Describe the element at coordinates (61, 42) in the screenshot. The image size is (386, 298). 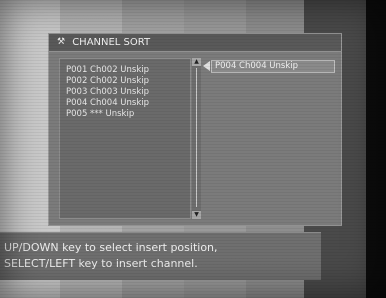
I see `wrench-icon: ⚒` at that location.